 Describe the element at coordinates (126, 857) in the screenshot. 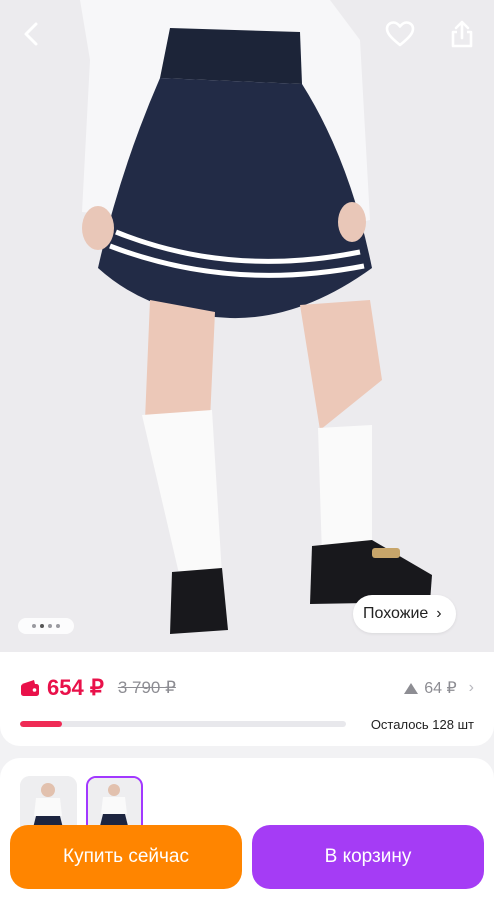

I see `buy-now-button: Купить сейчас` at that location.